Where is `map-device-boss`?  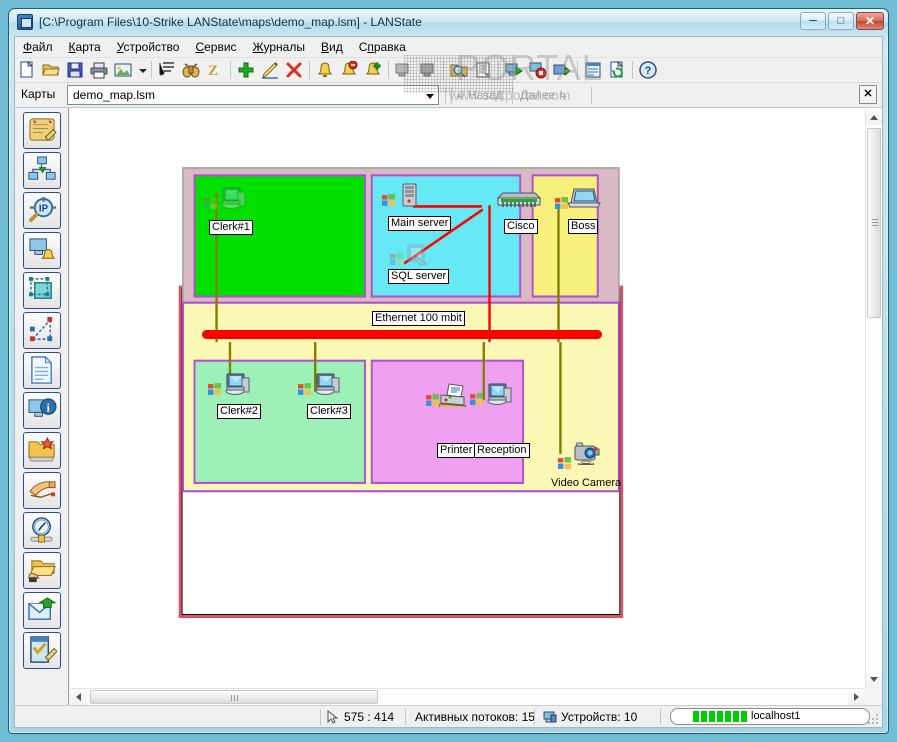
map-device-boss is located at coordinates (584, 198).